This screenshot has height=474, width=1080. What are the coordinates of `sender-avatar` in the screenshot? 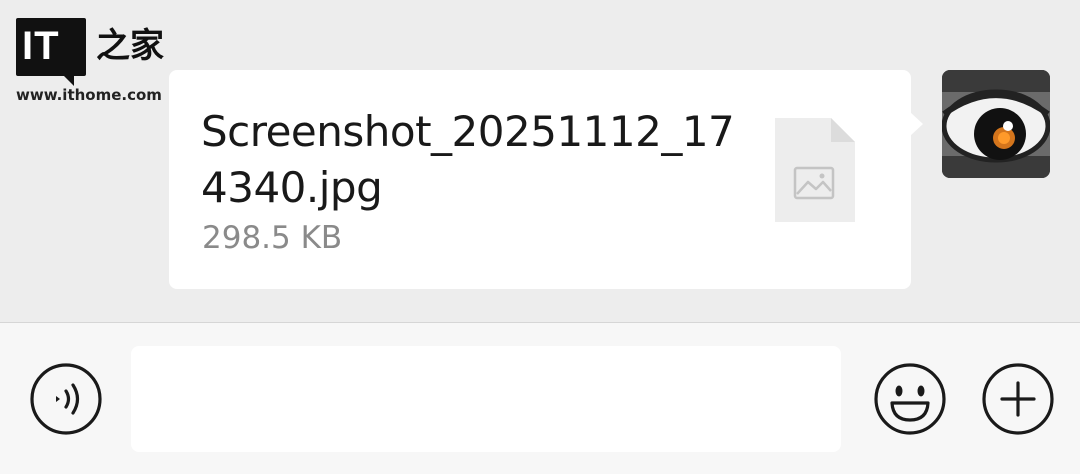 It's located at (996, 124).